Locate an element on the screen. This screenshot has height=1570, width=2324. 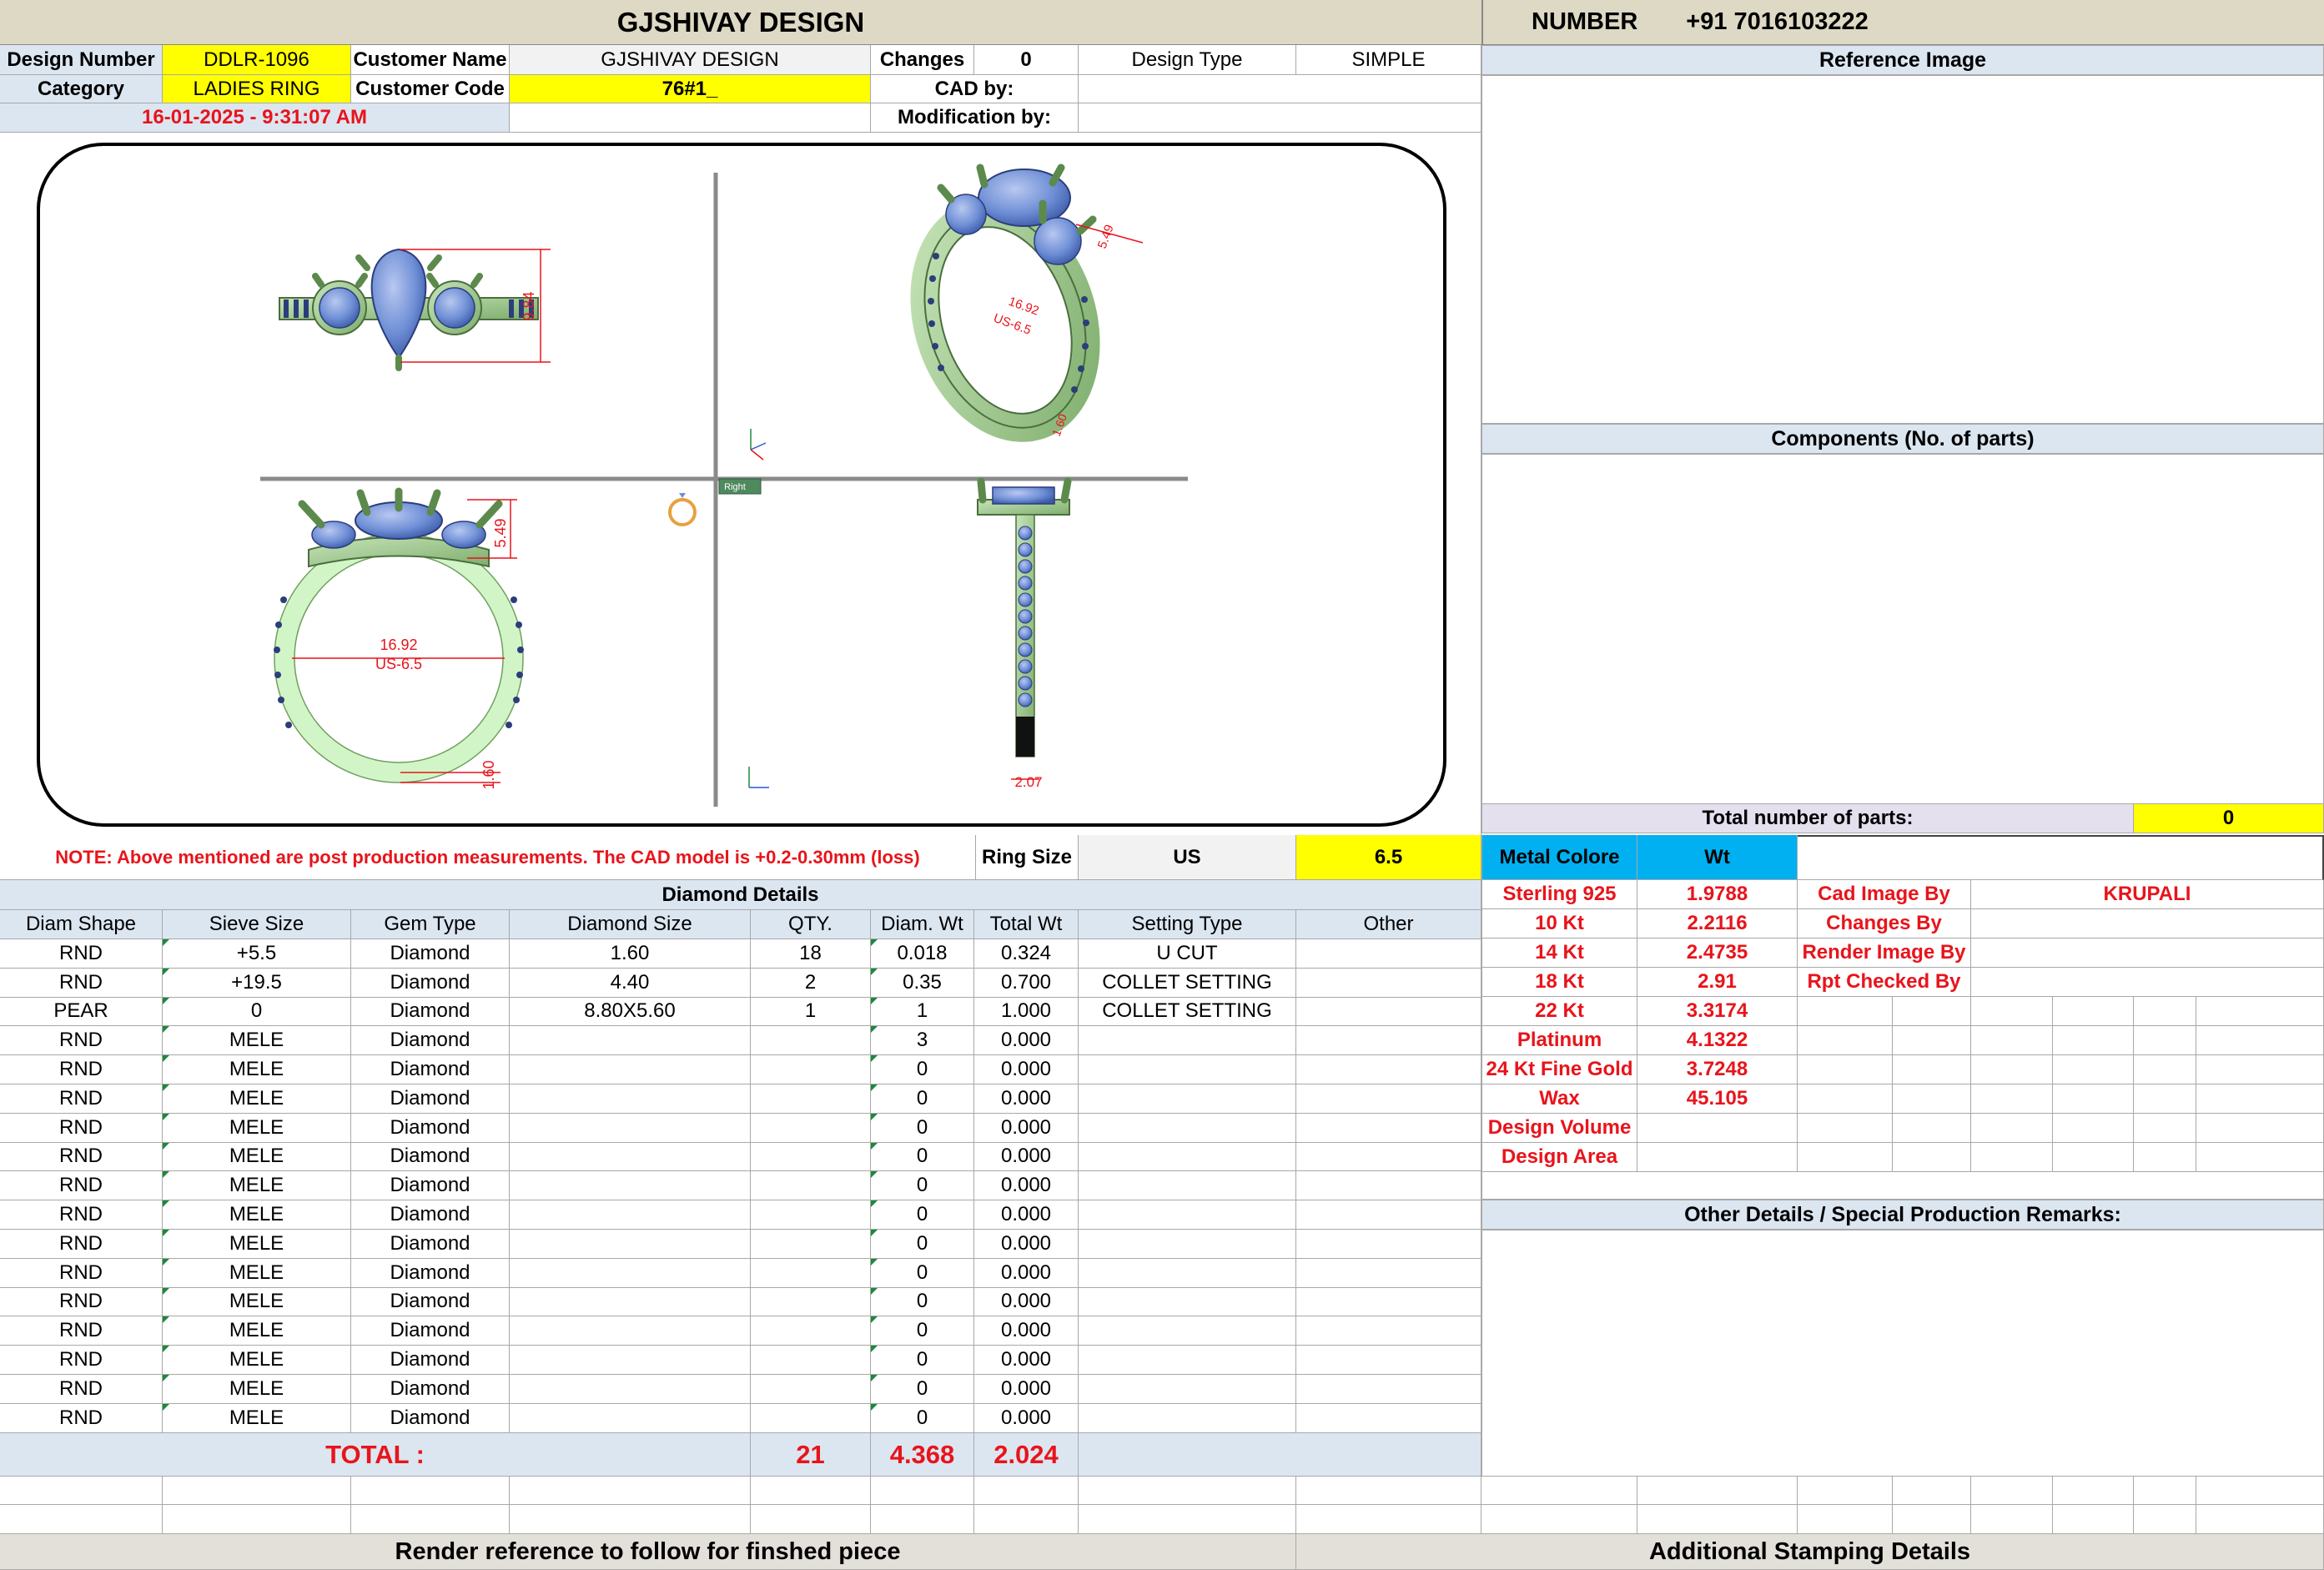
other-details-area is located at coordinates (1902, 1353).